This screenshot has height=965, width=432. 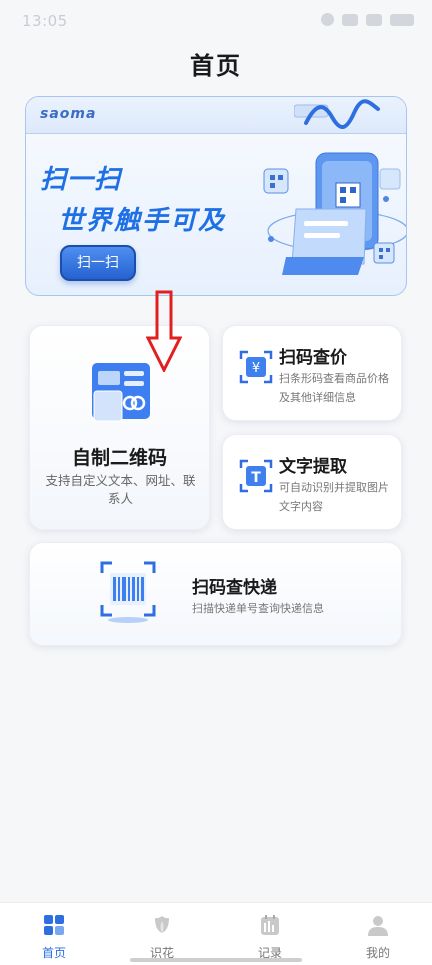 I want to click on status-icons, so click(x=367, y=19).